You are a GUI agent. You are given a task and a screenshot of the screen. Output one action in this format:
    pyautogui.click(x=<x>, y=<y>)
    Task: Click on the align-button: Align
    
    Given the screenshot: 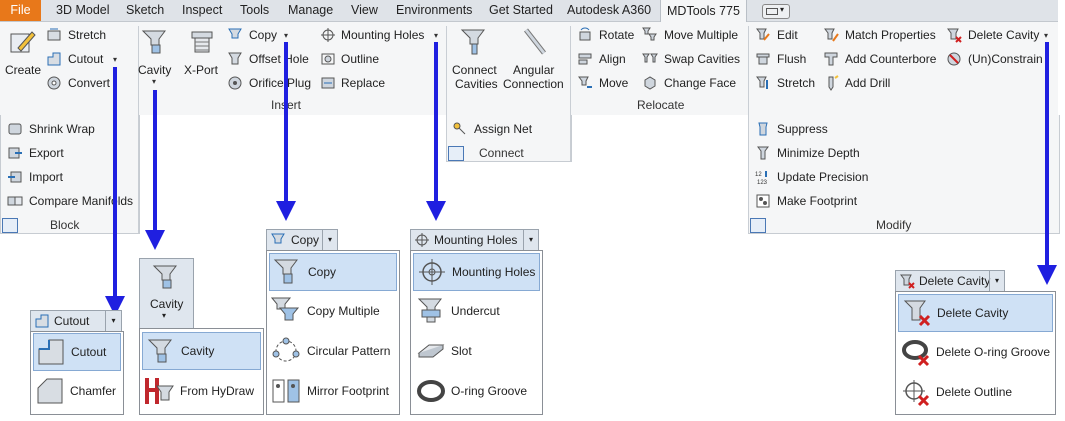 What is the action you would take?
    pyautogui.click(x=612, y=59)
    